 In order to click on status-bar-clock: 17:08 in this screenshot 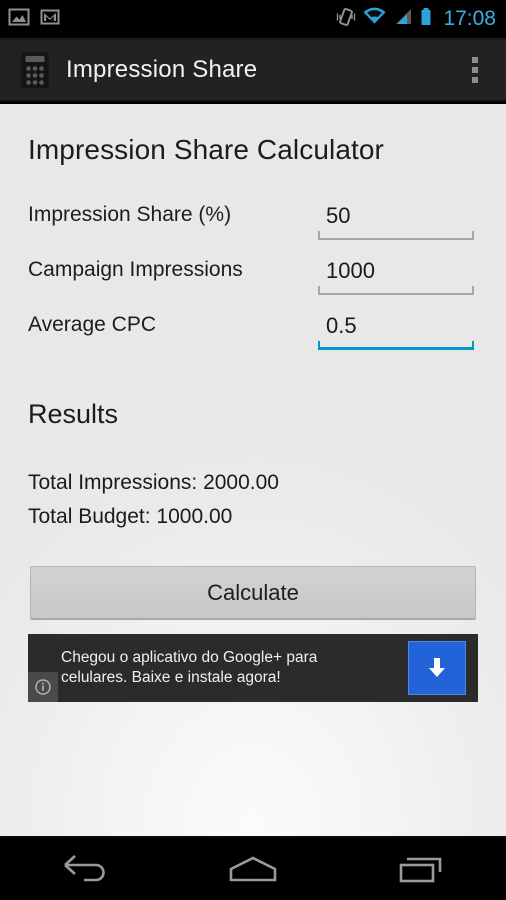, I will do `click(469, 18)`.